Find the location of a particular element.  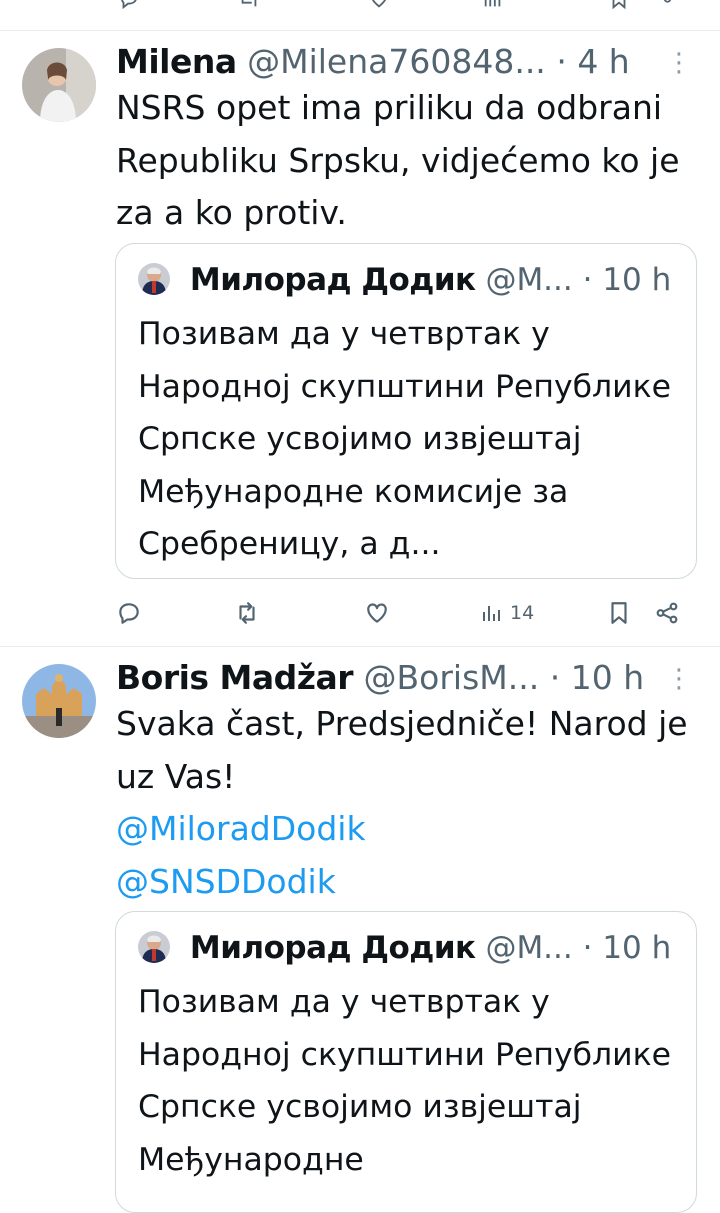

share-button is located at coordinates (667, 613).